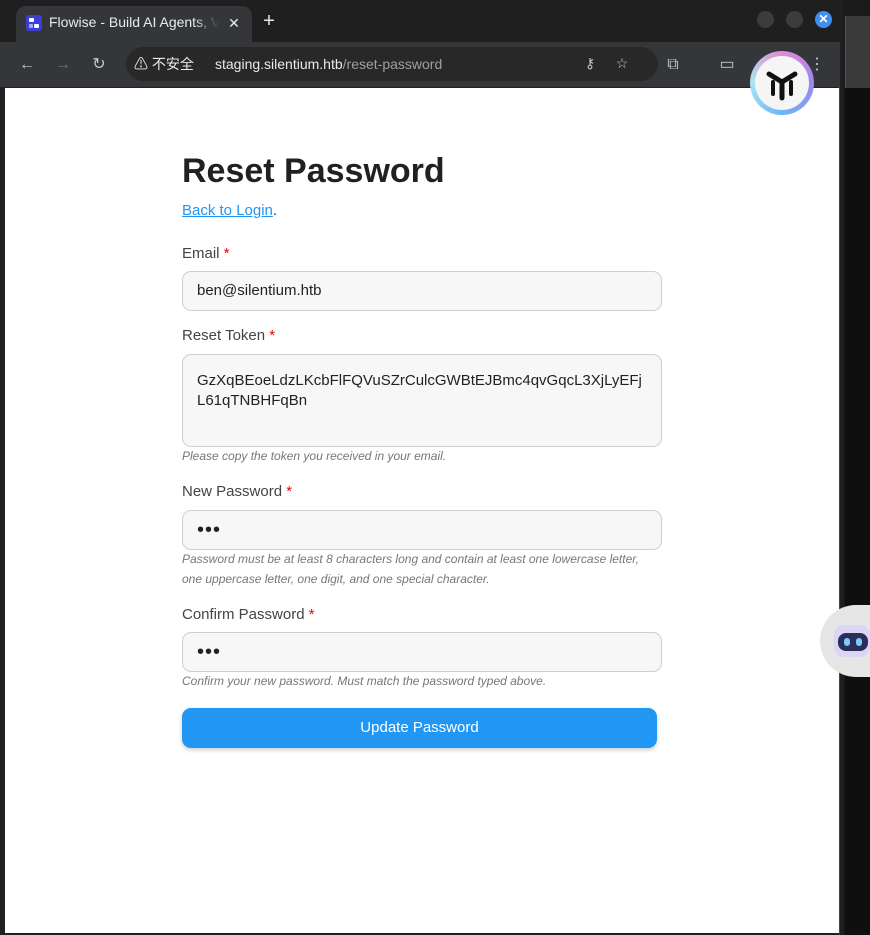  Describe the element at coordinates (275, 210) in the screenshot. I see `back-suffix: .` at that location.